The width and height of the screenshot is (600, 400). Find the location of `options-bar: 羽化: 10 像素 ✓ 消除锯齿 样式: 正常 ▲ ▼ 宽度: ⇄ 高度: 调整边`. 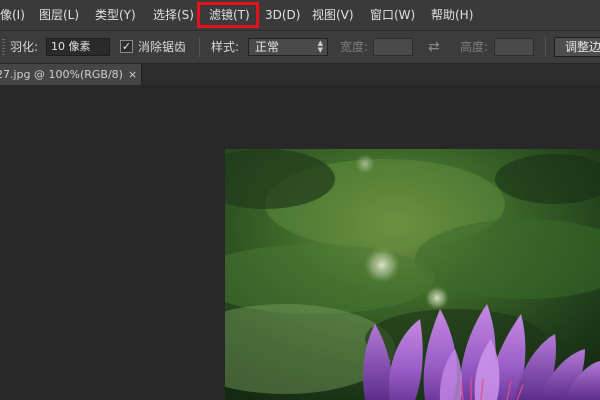

options-bar: 羽化: 10 像素 ✓ 消除锯齿 样式: 正常 ▲ ▼ 宽度: ⇄ 高度: 调整边 is located at coordinates (300, 47).